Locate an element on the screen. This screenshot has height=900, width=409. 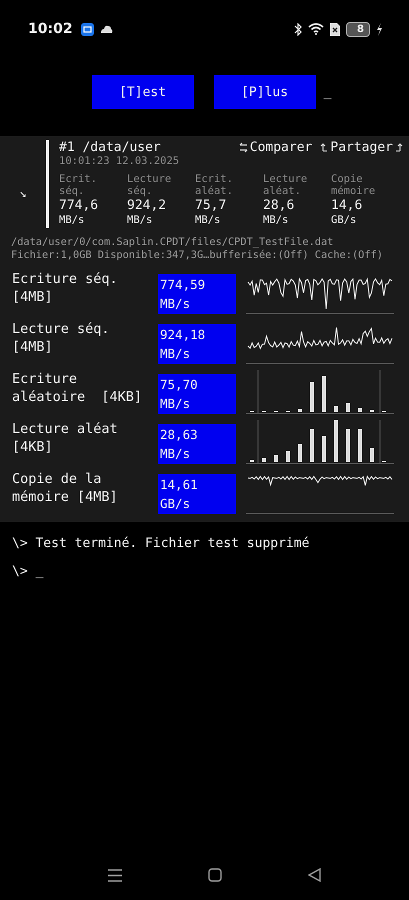
test-label: Lecture séq. [4MB] is located at coordinates (61, 338).